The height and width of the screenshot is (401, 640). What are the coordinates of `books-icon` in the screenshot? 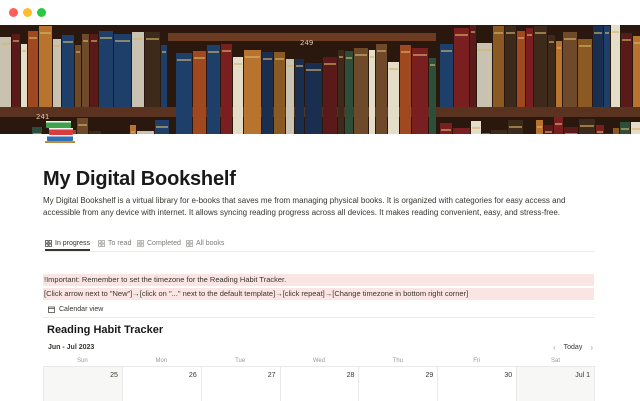 It's located at (60, 131).